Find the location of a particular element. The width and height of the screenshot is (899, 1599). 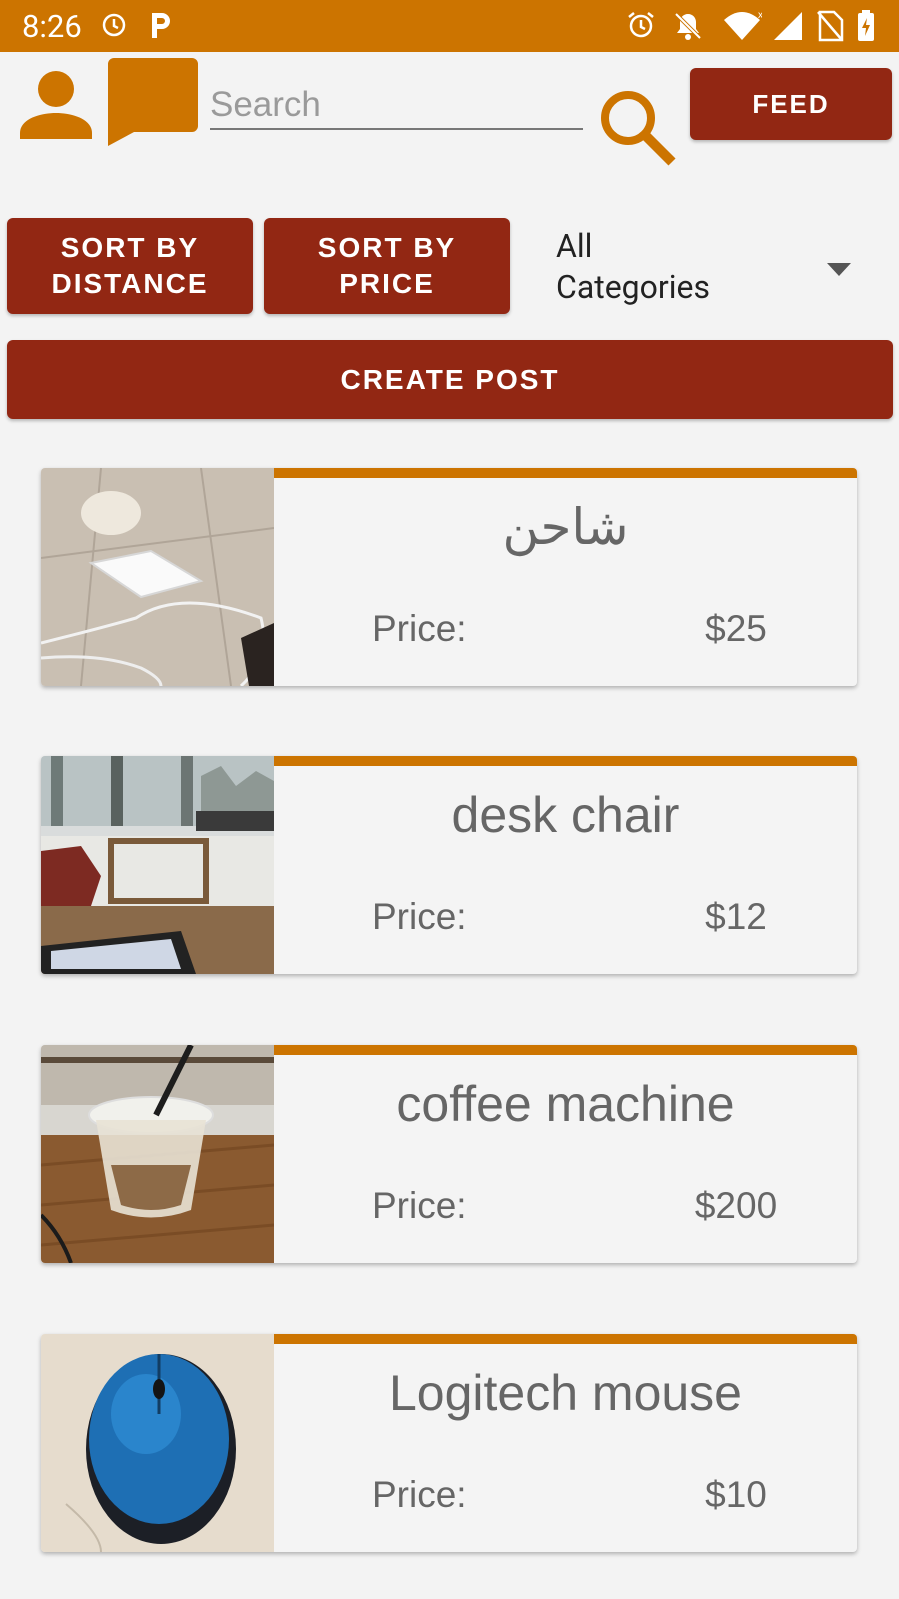

sort-by-price-label: SORT BY PRICE is located at coordinates (387, 266).